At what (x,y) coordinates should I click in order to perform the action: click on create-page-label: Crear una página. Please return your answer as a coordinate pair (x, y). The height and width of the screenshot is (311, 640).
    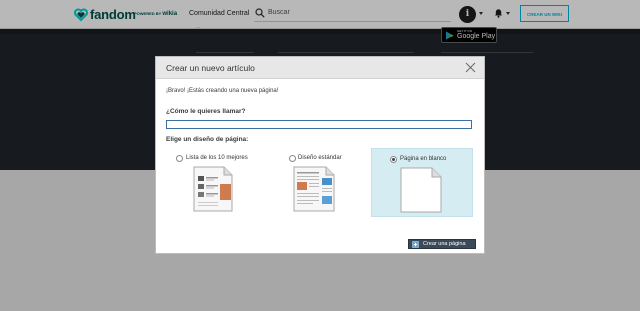
    Looking at the image, I should click on (444, 244).